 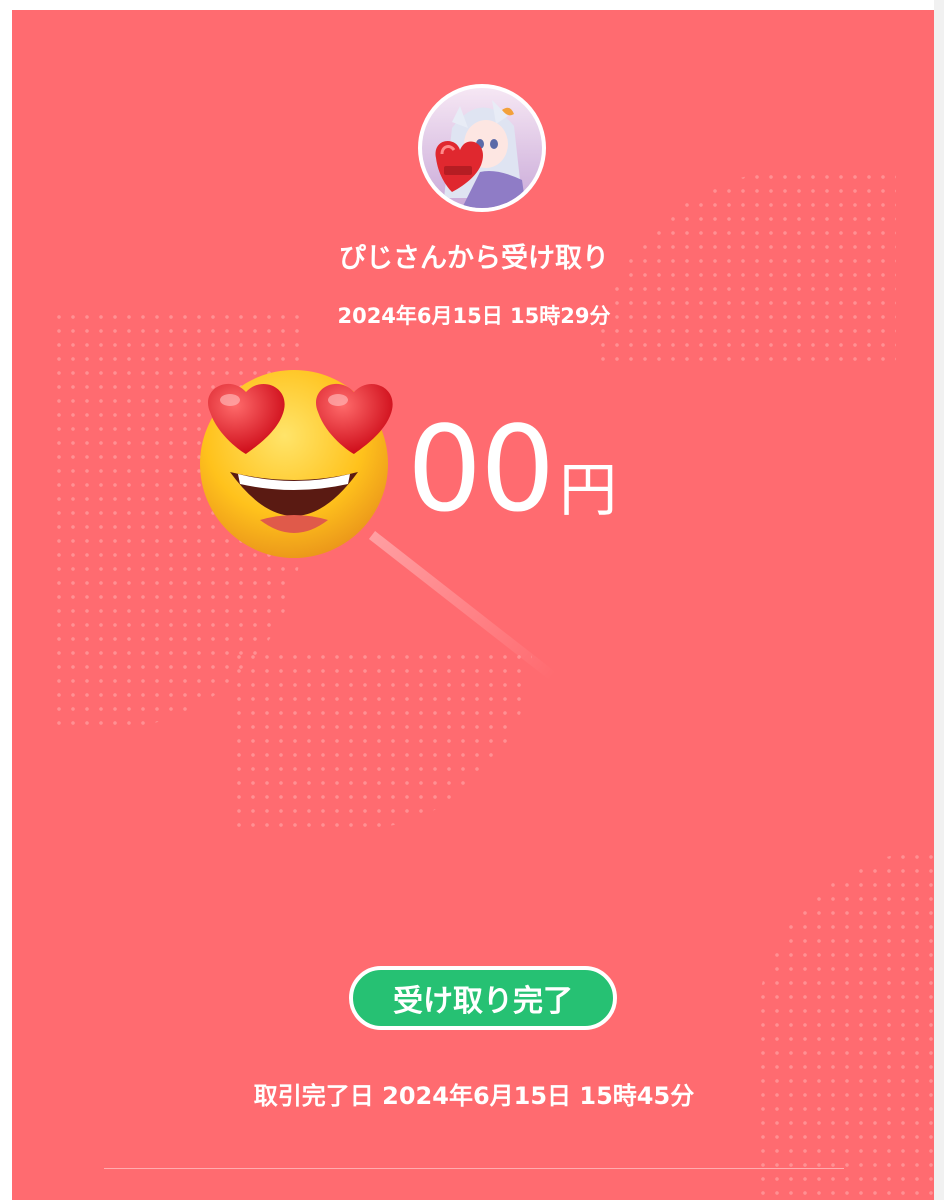 What do you see at coordinates (474, 1168) in the screenshot?
I see `divider` at bounding box center [474, 1168].